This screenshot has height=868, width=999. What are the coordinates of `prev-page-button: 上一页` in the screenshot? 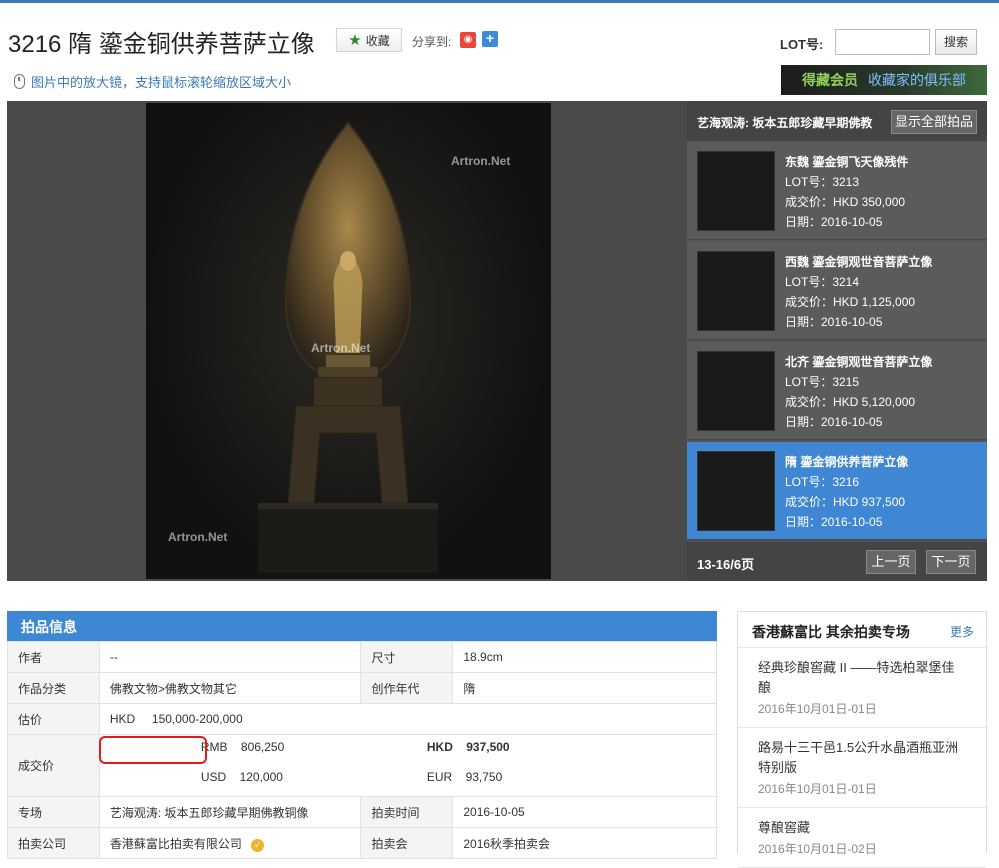 It's located at (891, 562).